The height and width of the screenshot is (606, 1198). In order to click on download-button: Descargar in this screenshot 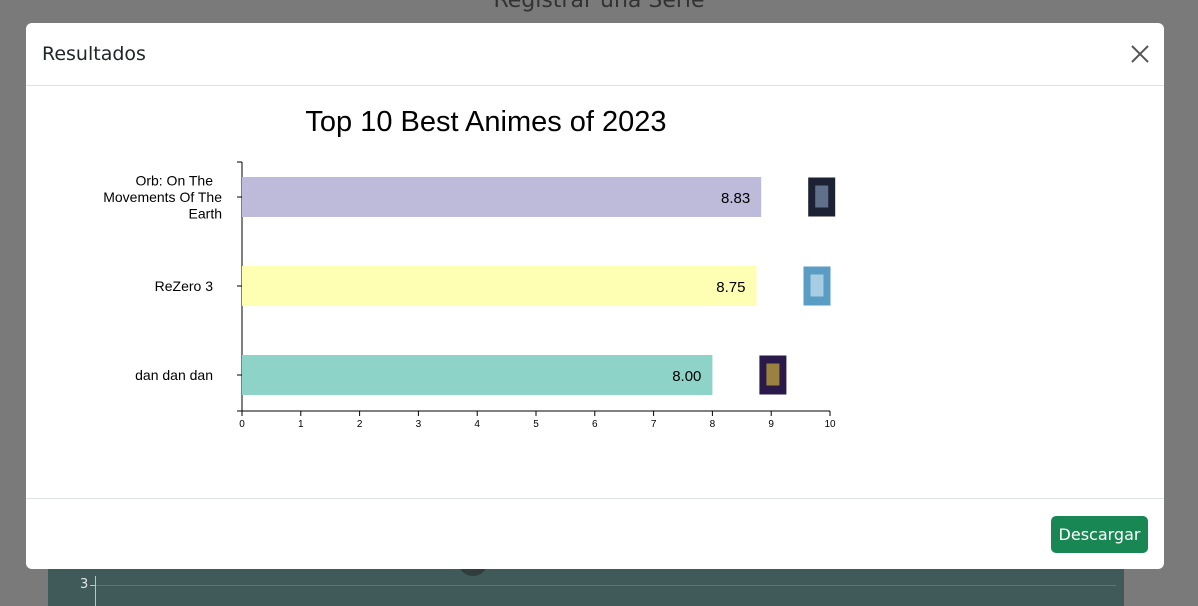, I will do `click(1099, 534)`.